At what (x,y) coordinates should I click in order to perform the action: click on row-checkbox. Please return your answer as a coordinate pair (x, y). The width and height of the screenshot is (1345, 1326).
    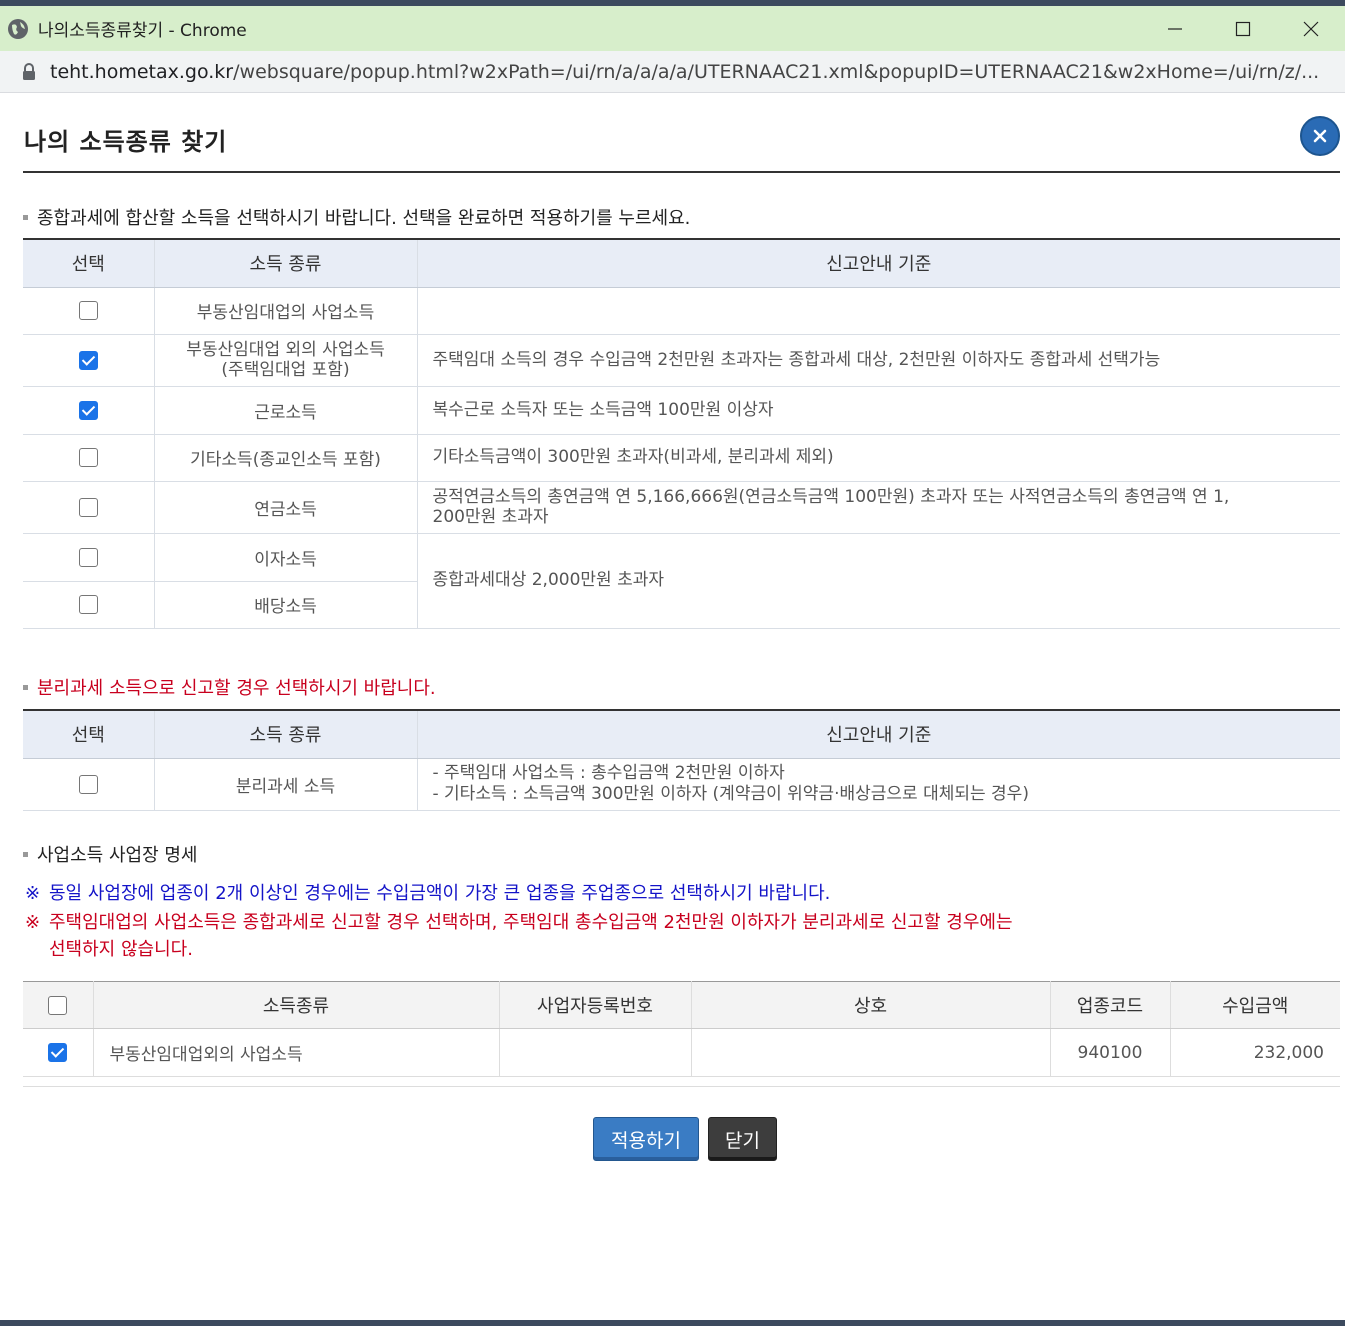
    Looking at the image, I should click on (58, 1052).